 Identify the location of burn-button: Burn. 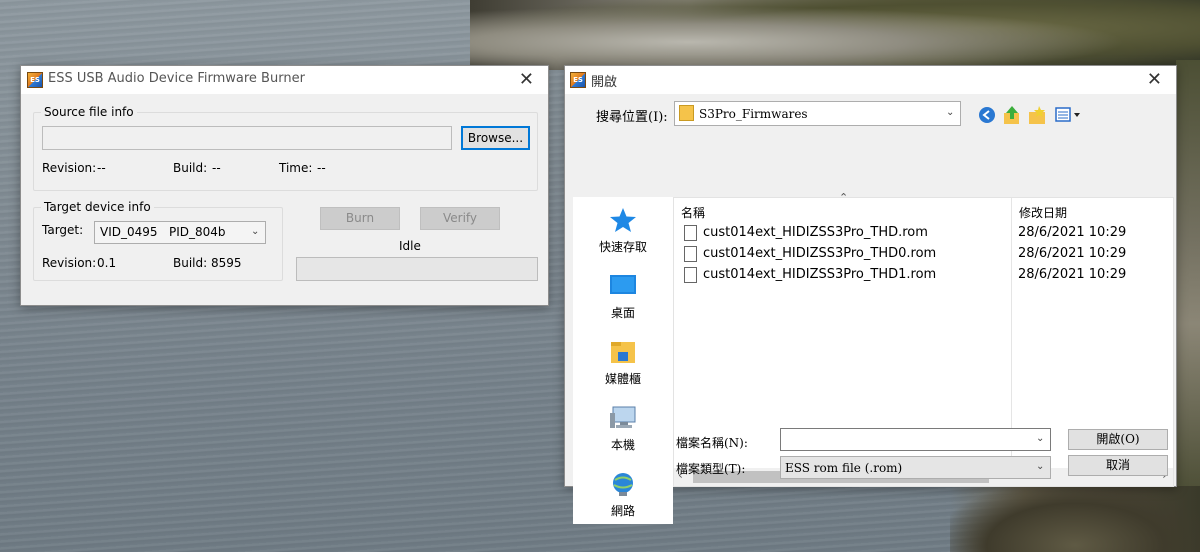
(360, 218).